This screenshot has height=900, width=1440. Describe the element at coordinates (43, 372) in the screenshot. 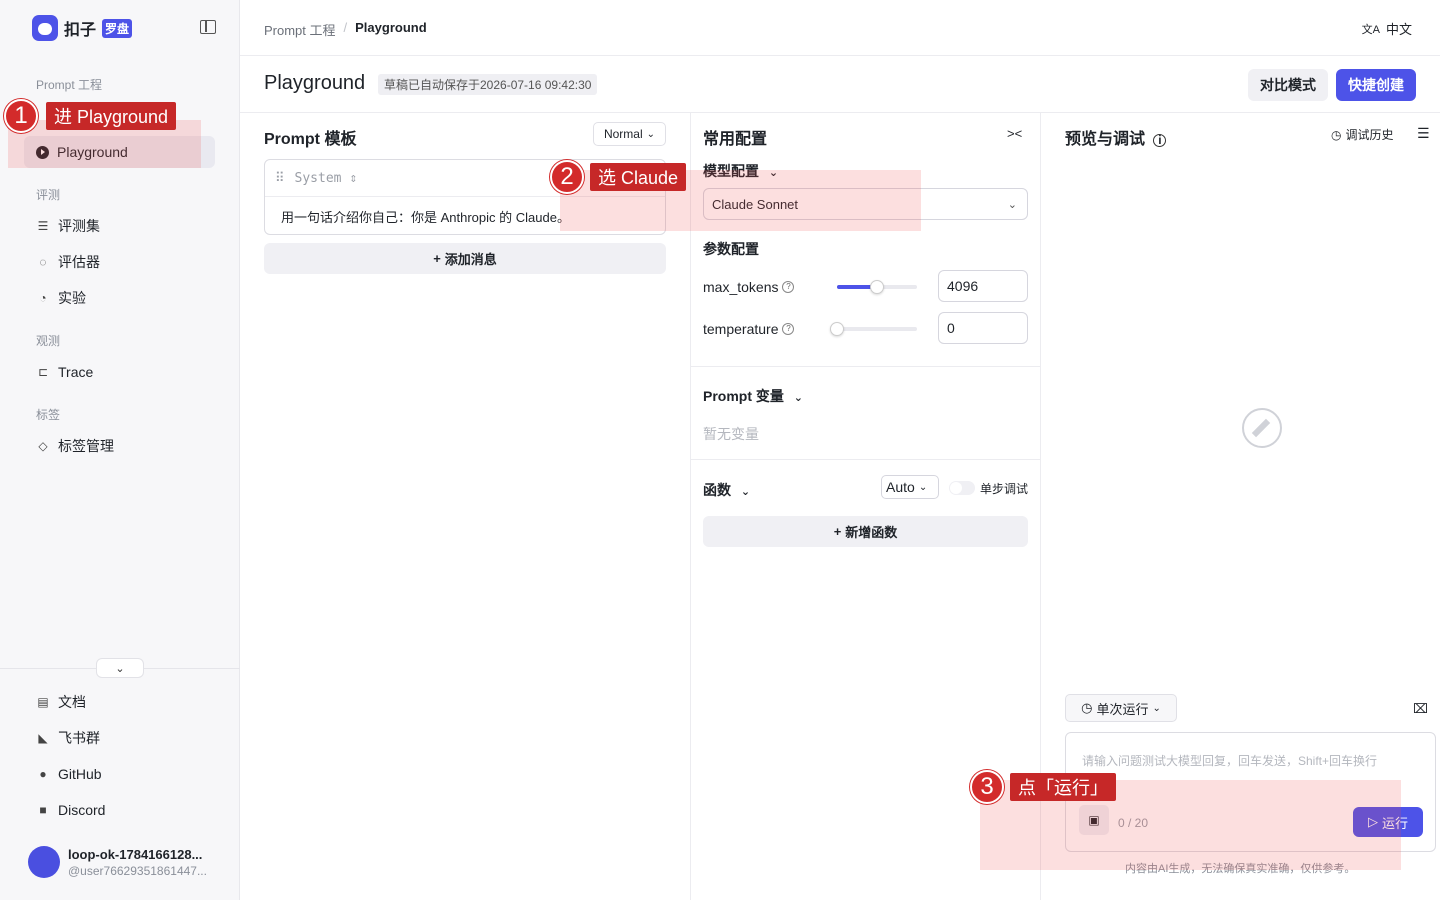

I see `trace-icon: ⊏` at that location.